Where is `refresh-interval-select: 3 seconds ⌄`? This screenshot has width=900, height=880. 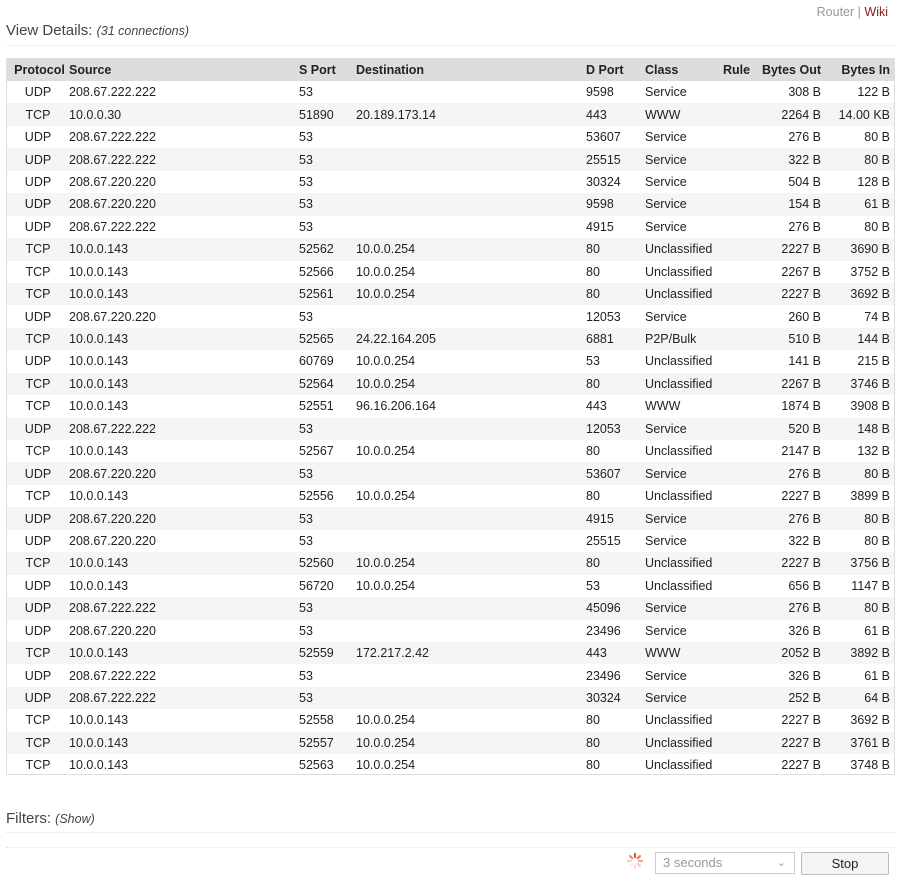 refresh-interval-select: 3 seconds ⌄ is located at coordinates (725, 863).